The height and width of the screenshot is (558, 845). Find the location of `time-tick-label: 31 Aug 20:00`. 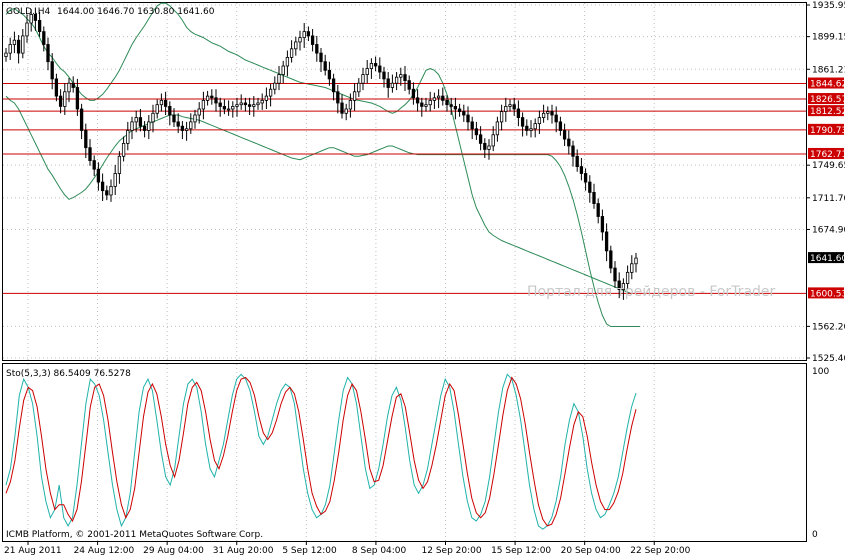

time-tick-label: 31 Aug 20:00 is located at coordinates (243, 551).